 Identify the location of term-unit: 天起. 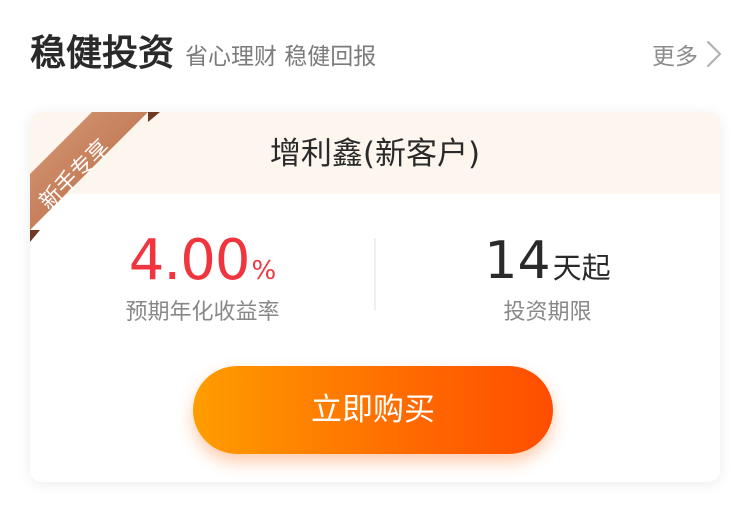
(581, 268).